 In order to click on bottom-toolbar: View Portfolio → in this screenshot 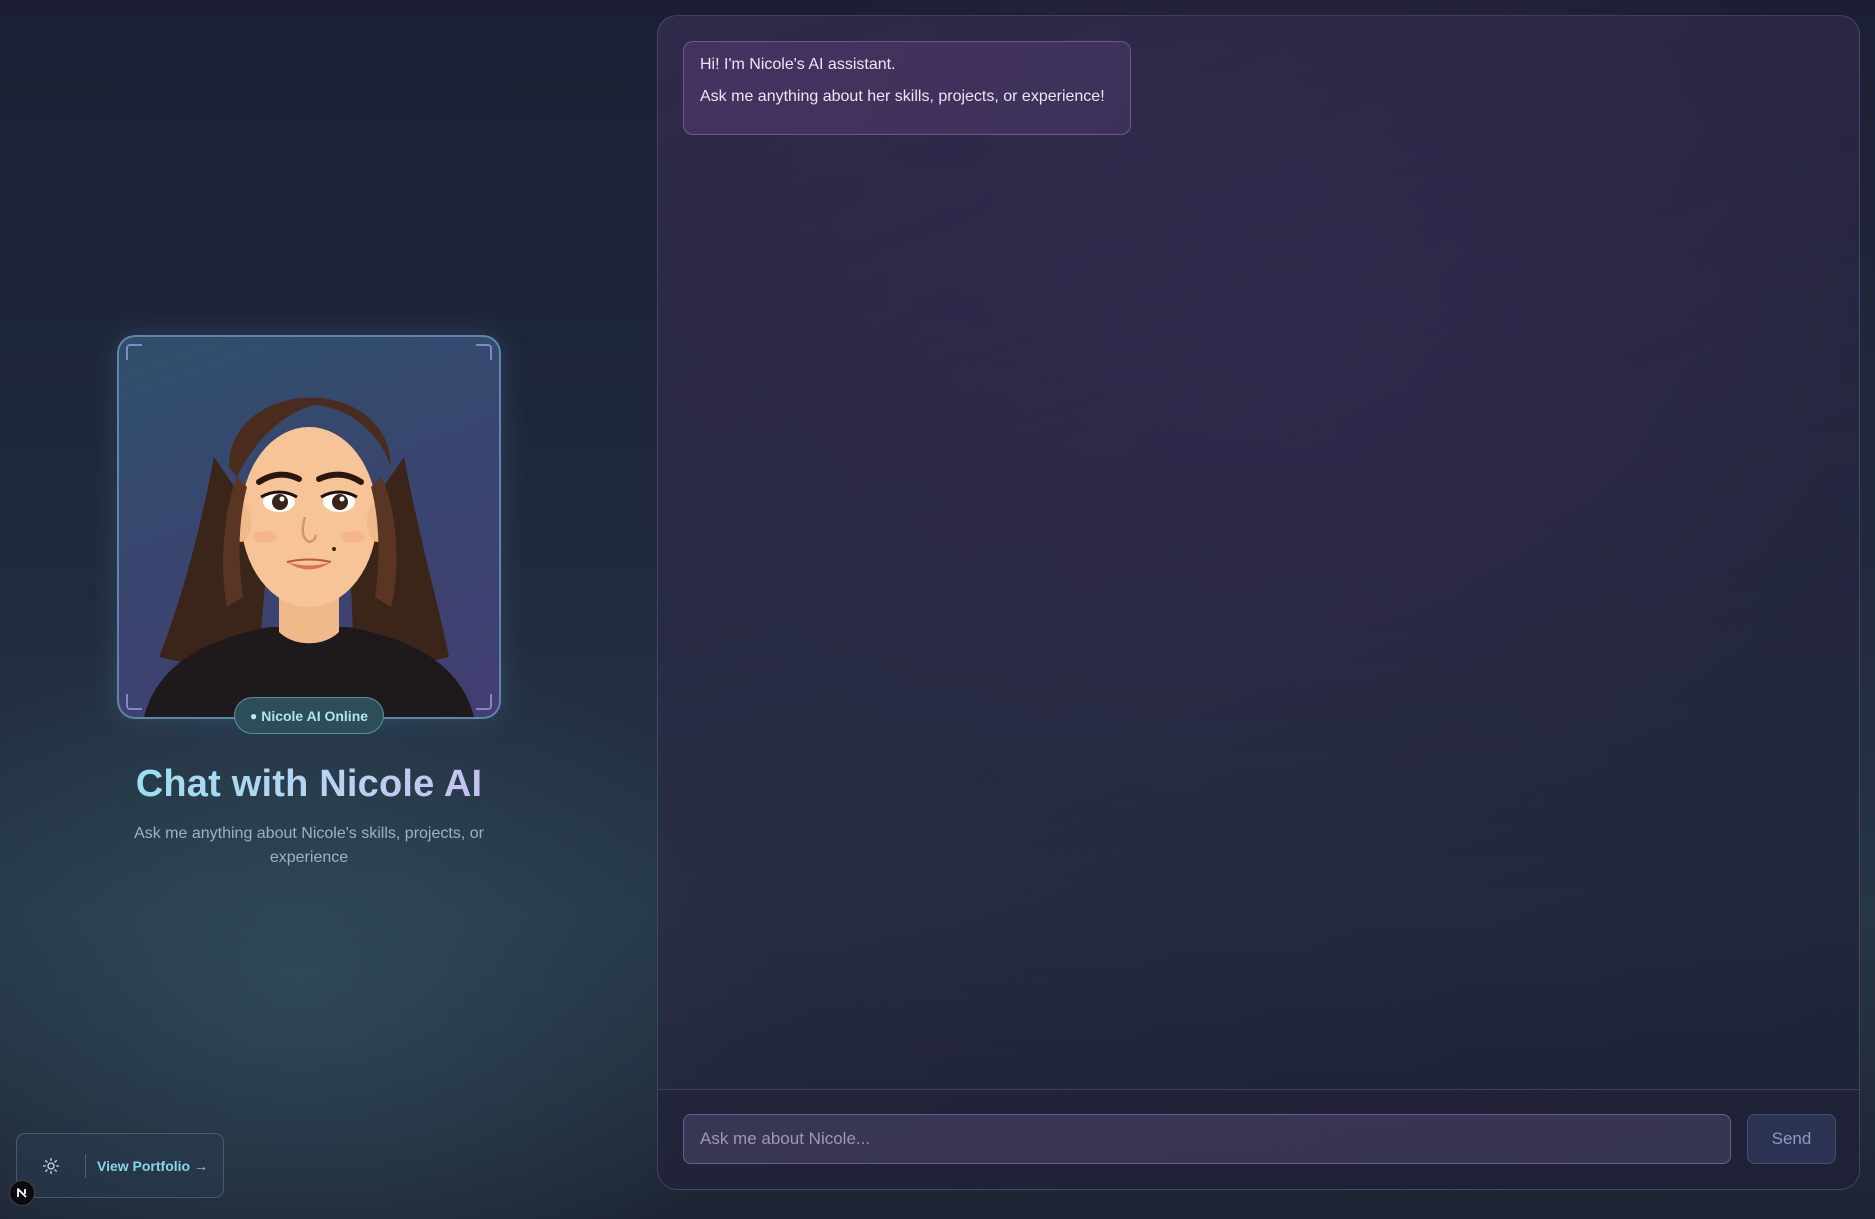, I will do `click(120, 1165)`.